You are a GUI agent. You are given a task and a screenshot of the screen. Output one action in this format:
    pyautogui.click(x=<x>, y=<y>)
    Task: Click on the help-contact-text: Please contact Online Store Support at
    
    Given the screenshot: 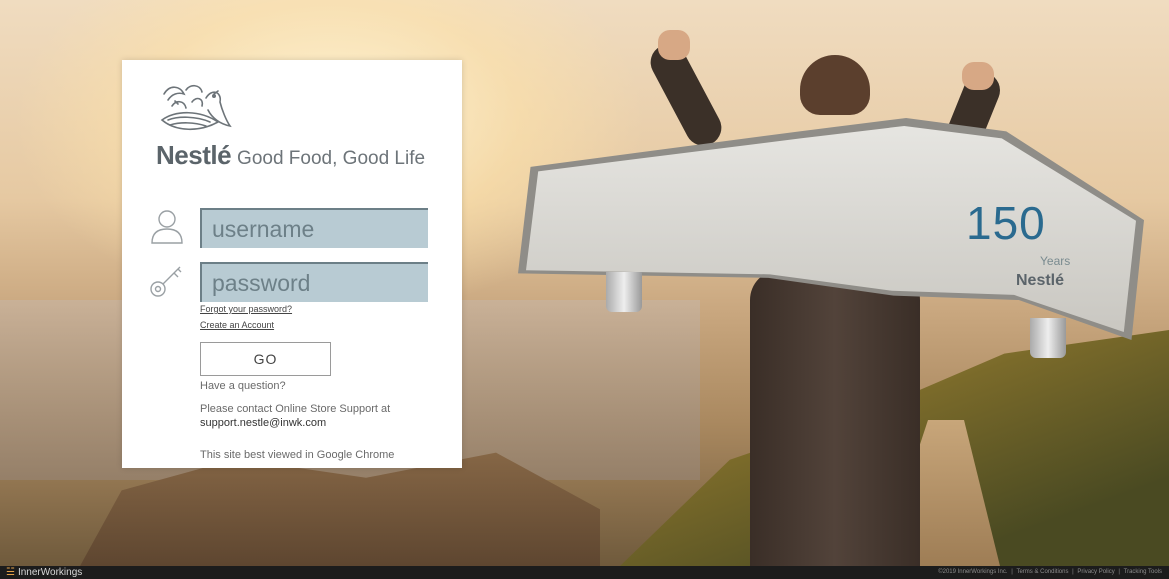 What is the action you would take?
    pyautogui.click(x=295, y=409)
    